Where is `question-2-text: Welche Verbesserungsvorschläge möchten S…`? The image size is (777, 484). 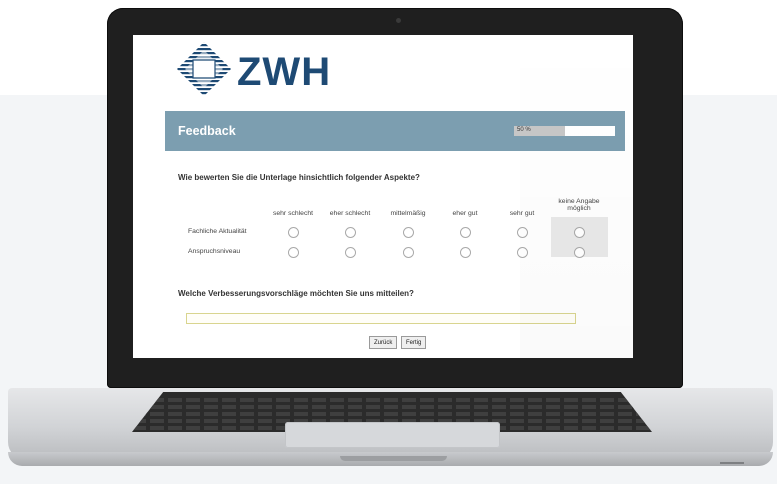
question-2-text: Welche Verbesserungsvorschläge möchten S… is located at coordinates (296, 293).